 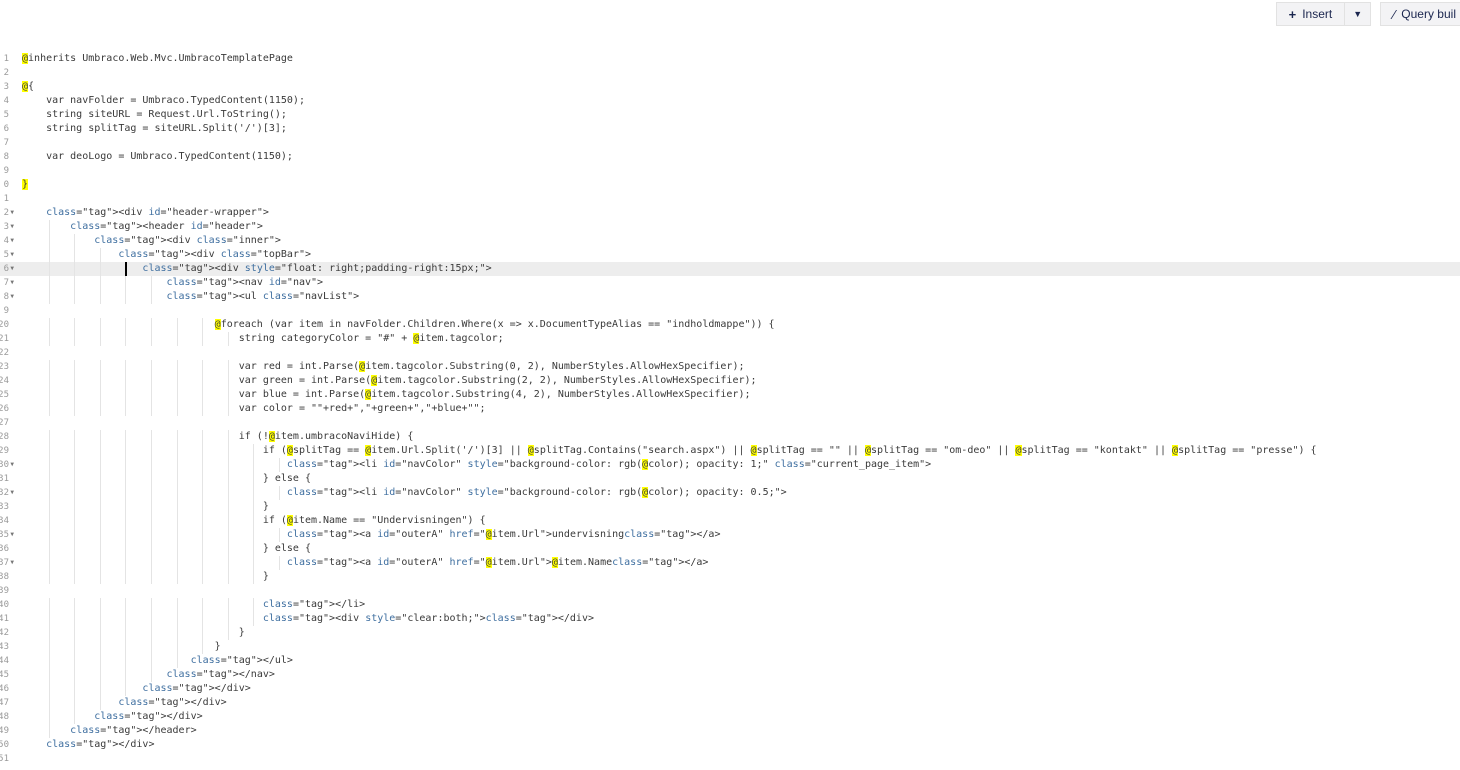 What do you see at coordinates (730, 87) in the screenshot?
I see `code-line: 3 @{` at bounding box center [730, 87].